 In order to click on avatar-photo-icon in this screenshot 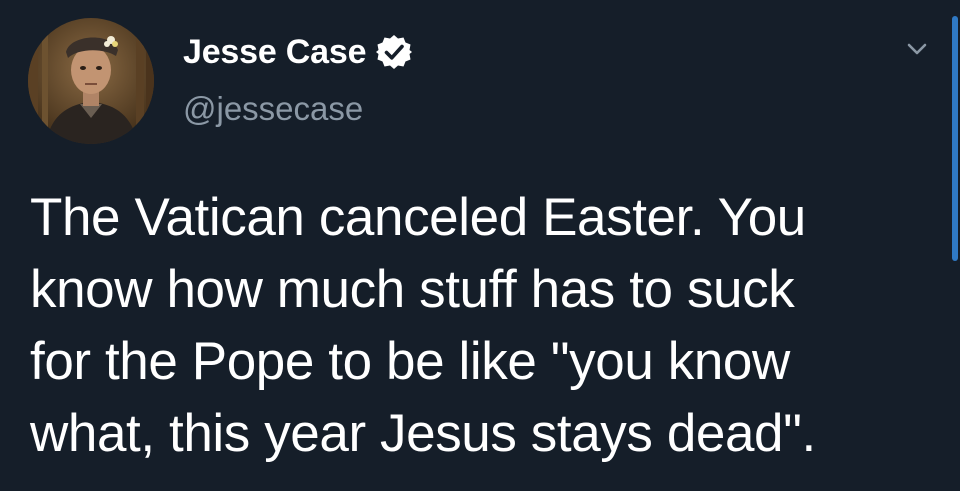, I will do `click(91, 81)`.